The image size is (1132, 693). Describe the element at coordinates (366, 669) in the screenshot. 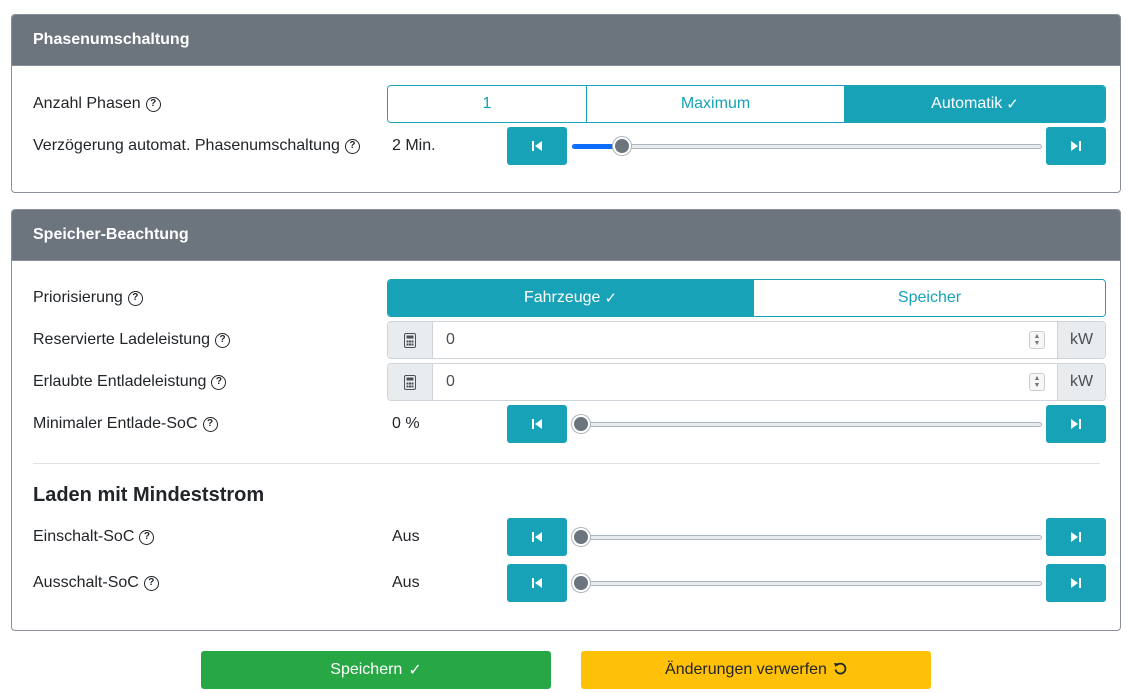

I see `save-button-label: Speichern` at that location.